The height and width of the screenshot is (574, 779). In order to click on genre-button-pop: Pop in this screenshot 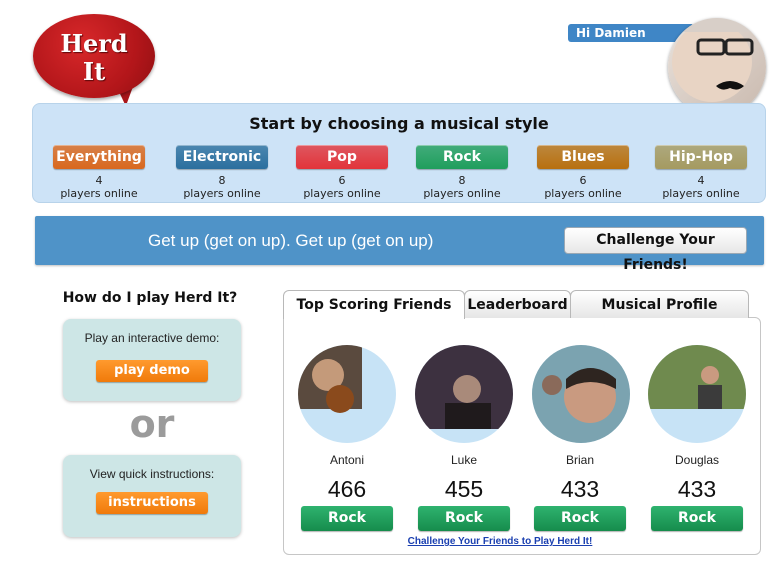, I will do `click(342, 157)`.